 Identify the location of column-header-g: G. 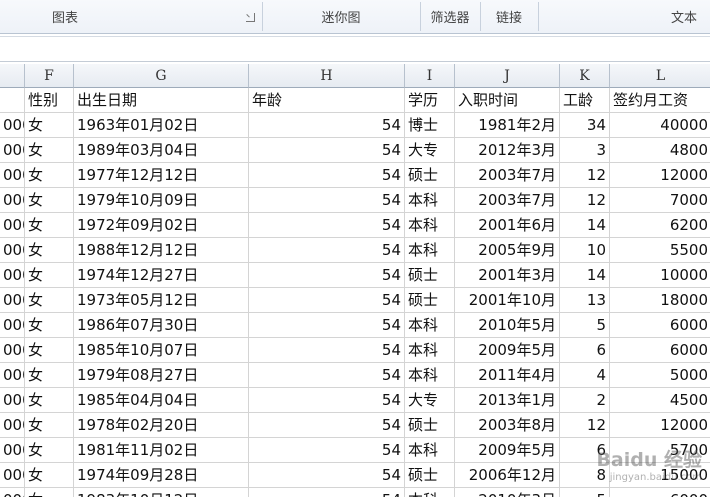
(161, 76).